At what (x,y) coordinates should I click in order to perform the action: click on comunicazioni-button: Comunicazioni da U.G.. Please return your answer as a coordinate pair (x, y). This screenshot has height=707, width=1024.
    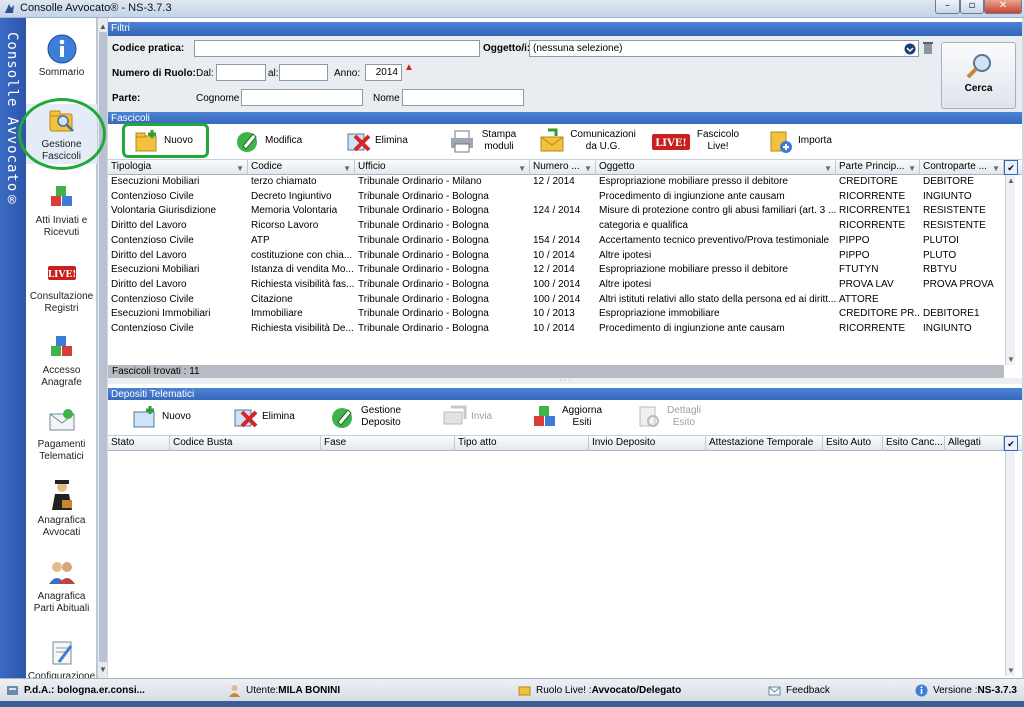
    Looking at the image, I should click on (588, 141).